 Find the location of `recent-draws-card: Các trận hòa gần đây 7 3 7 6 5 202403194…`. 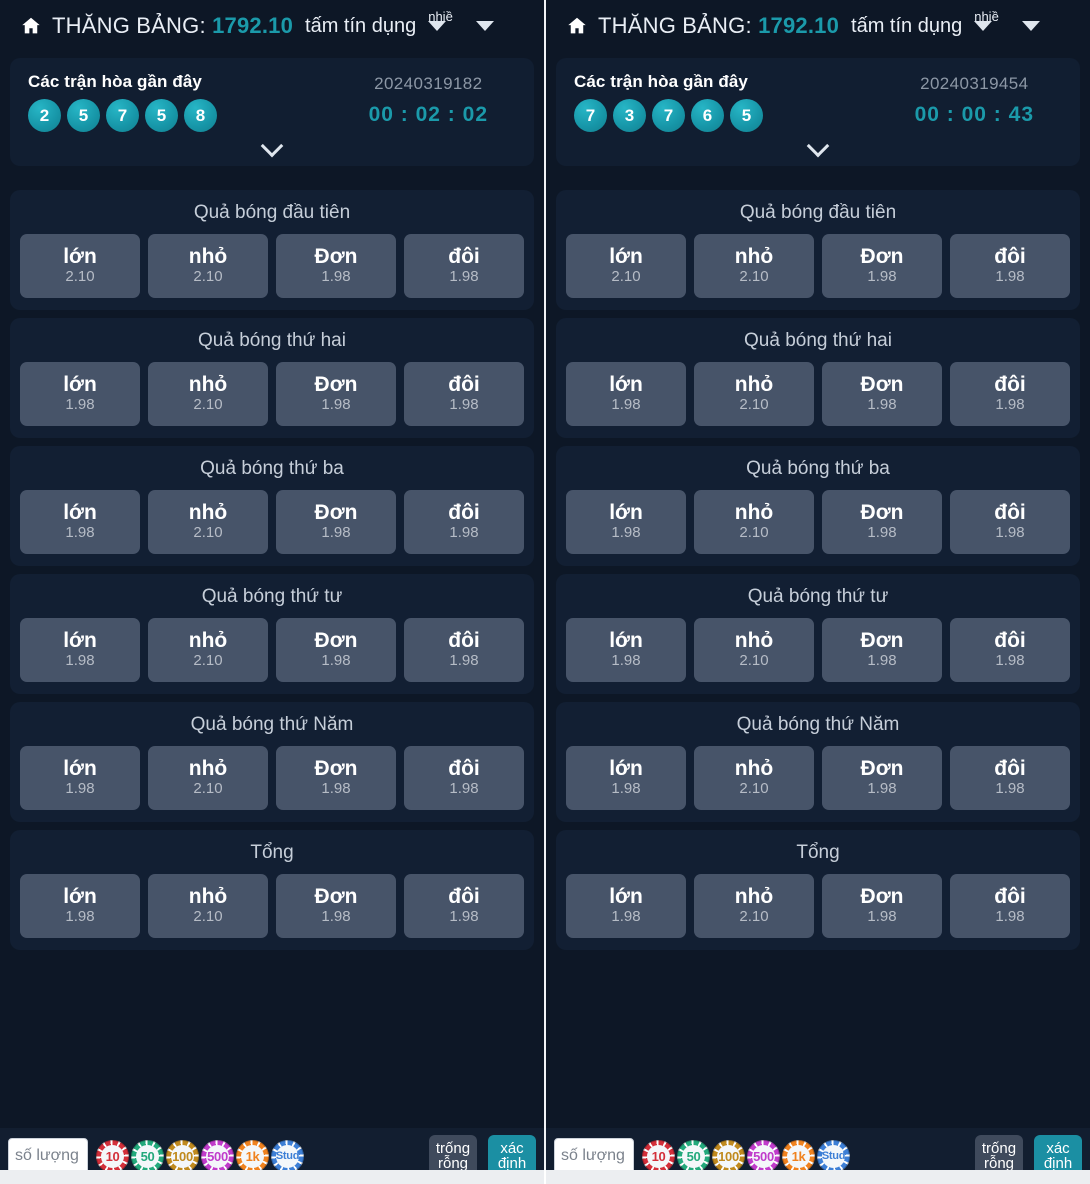

recent-draws-card: Các trận hòa gần đây 7 3 7 6 5 202403194… is located at coordinates (818, 112).